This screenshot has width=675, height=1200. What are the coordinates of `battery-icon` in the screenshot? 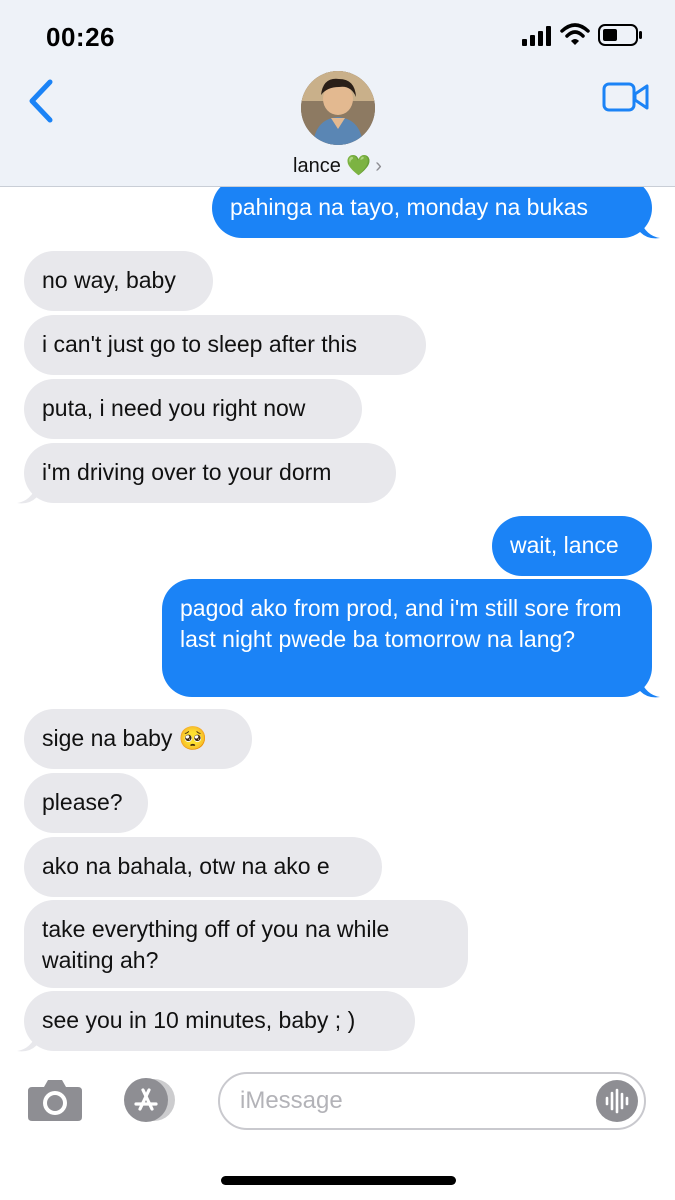 It's located at (620, 35).